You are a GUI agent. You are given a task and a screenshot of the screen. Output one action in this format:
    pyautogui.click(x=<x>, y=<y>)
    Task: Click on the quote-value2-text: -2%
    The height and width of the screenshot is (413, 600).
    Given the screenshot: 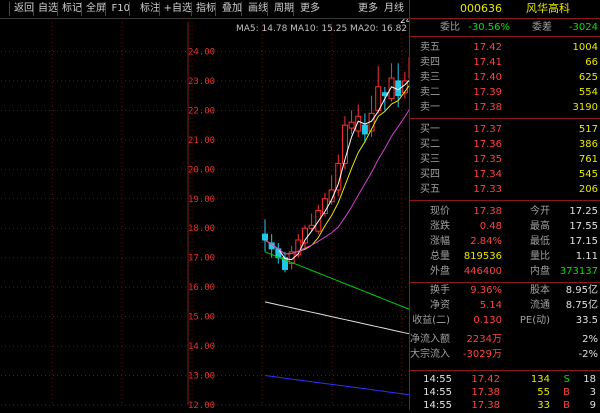 What is the action you would take?
    pyautogui.click(x=588, y=354)
    